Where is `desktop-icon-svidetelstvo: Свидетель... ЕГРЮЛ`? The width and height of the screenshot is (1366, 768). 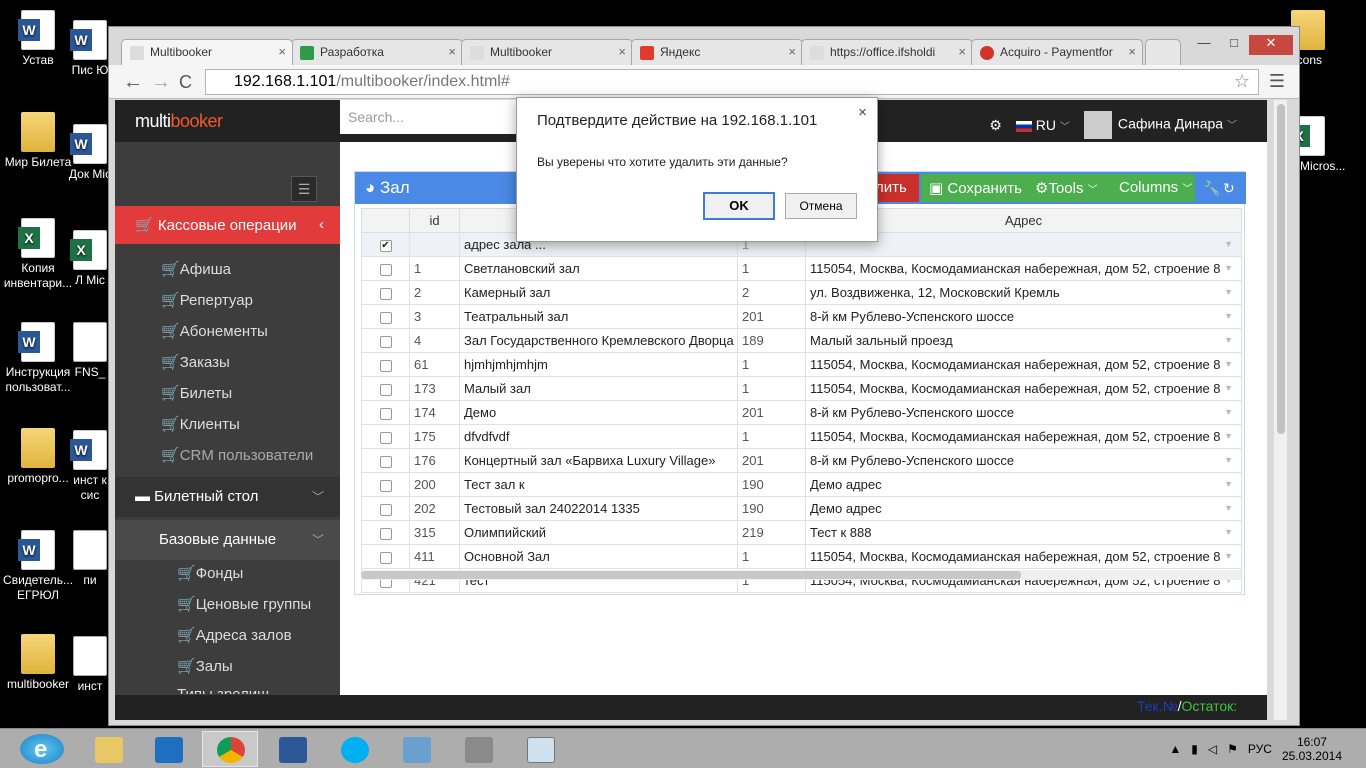
desktop-icon-svidetelstvo: Свидетель... ЕГРЮЛ is located at coordinates (38, 566).